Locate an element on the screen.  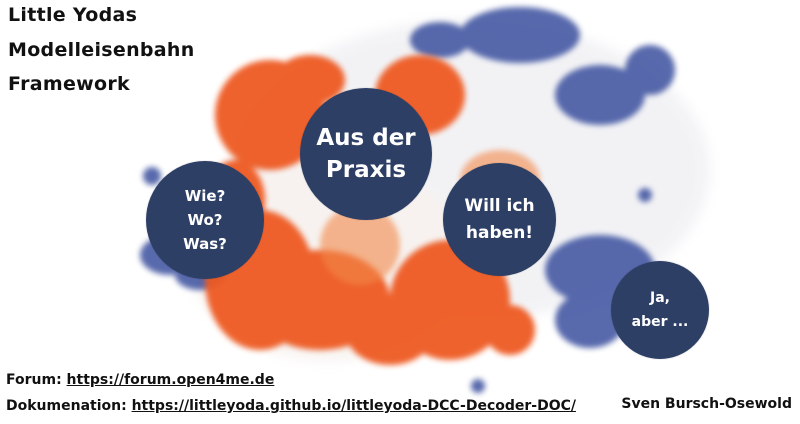
forum-link: https://forum.open4me.de is located at coordinates (171, 380).